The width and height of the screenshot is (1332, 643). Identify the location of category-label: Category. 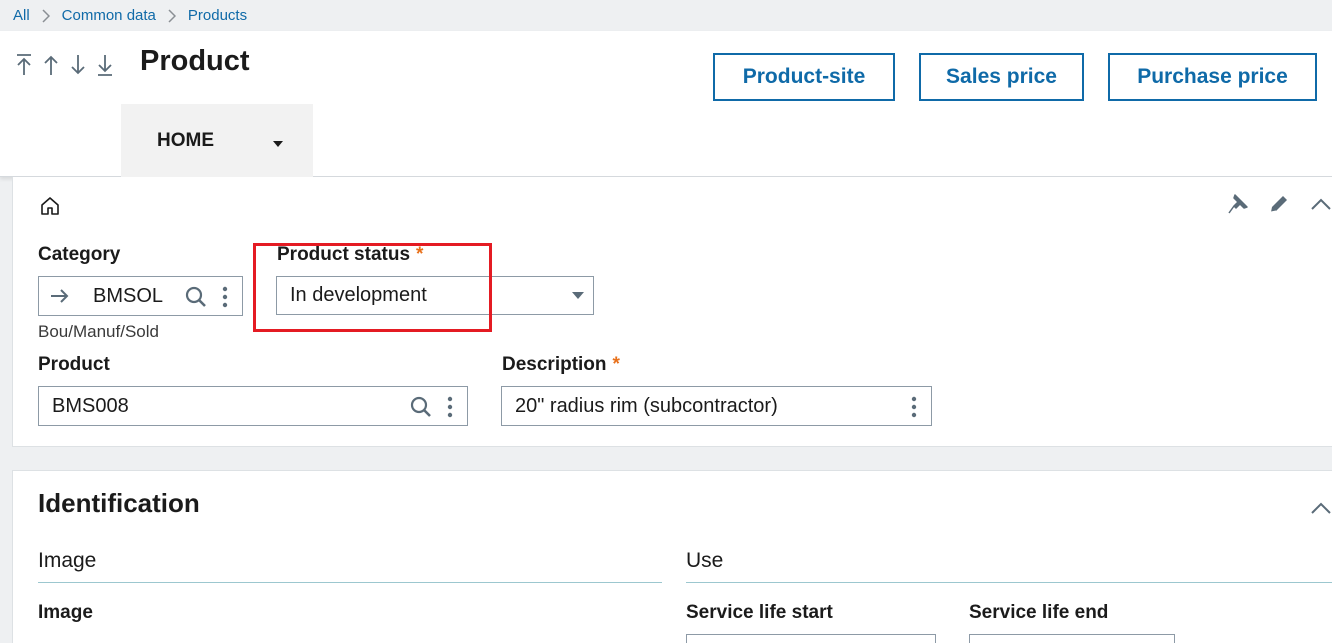
(79, 254).